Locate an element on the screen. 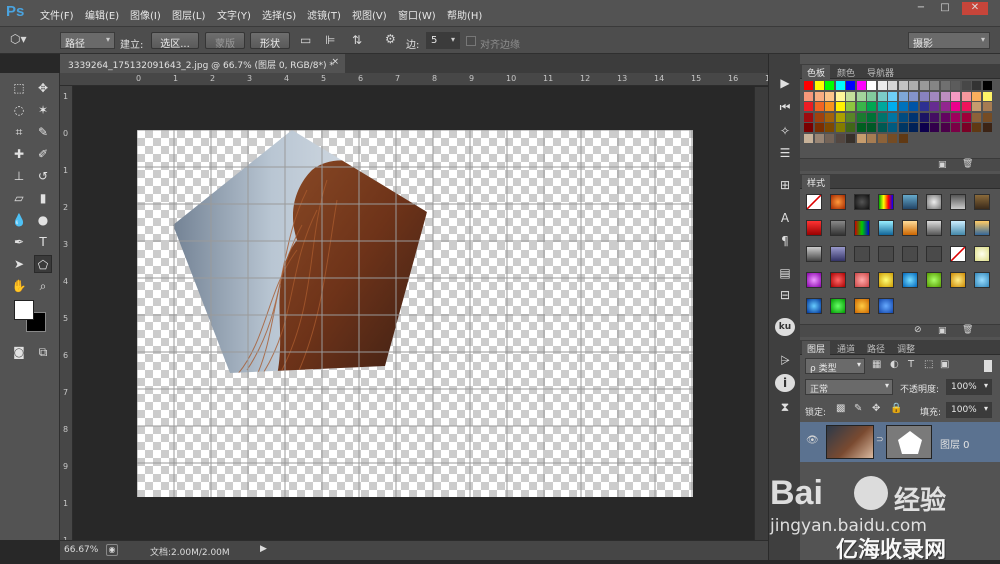 This screenshot has height=564, width=1000. gear-icon: ⚙ is located at coordinates (390, 39).